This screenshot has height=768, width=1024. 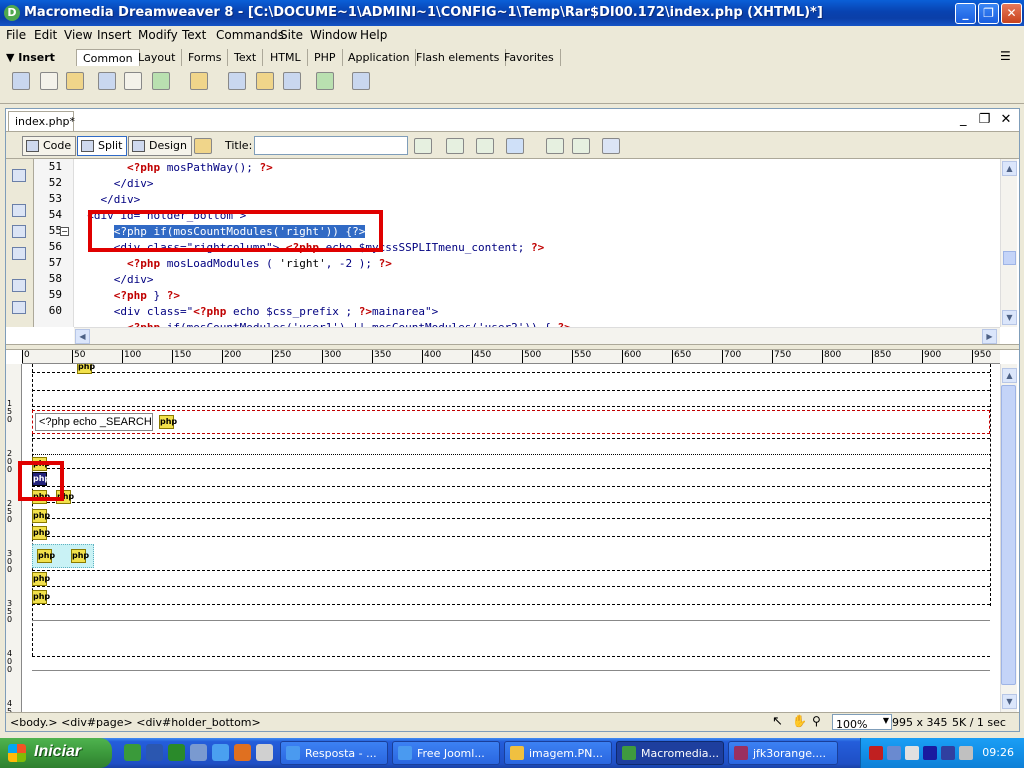 I want to click on code-horizontal-scrollbar: ◀ ▶, so click(x=537, y=335).